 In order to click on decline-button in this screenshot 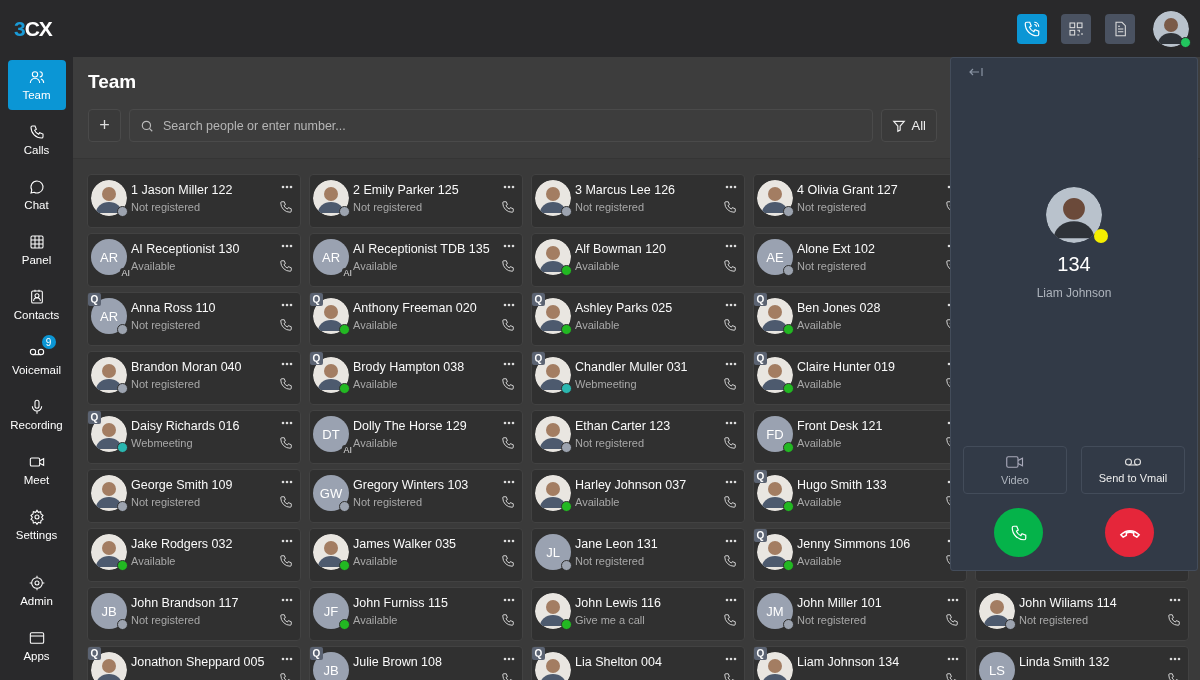, I will do `click(1129, 532)`.